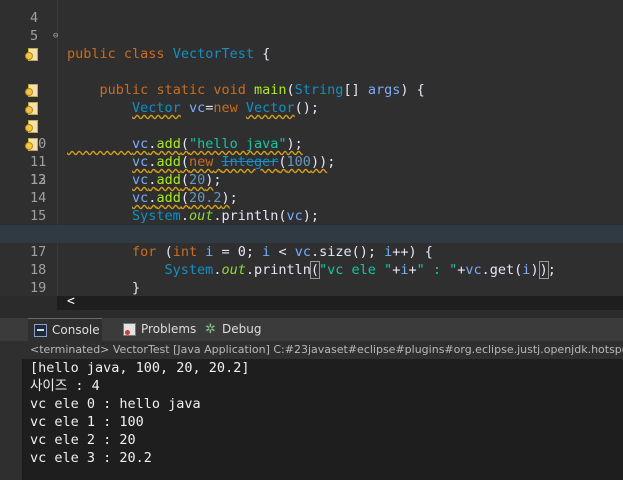 The width and height of the screenshot is (623, 480). Describe the element at coordinates (311, 287) in the screenshot. I see `code-line: 20 }` at that location.